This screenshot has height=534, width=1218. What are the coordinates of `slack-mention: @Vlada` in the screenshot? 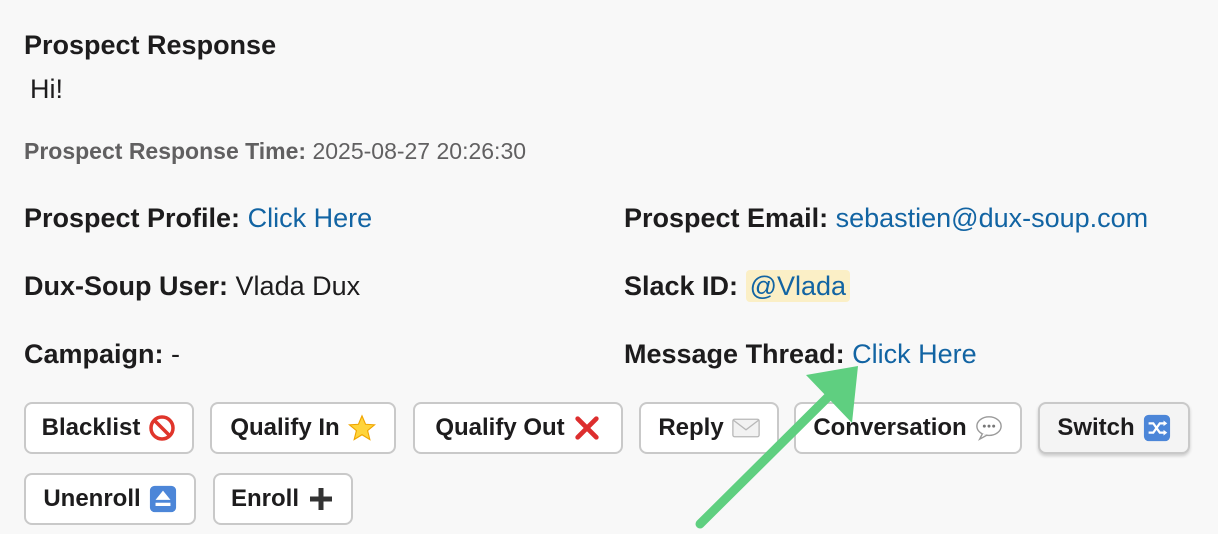 It's located at (798, 286).